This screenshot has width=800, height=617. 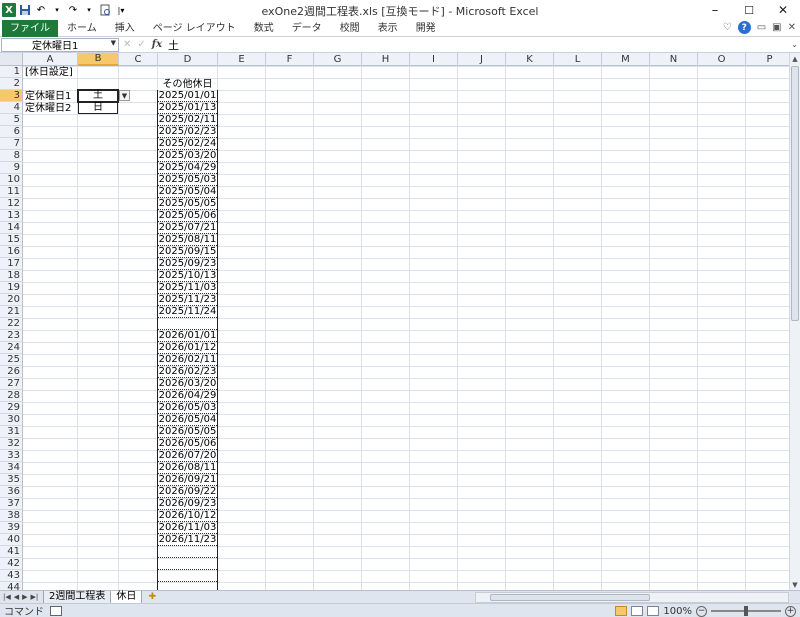 I want to click on row-header-42: 42, so click(x=11, y=564).